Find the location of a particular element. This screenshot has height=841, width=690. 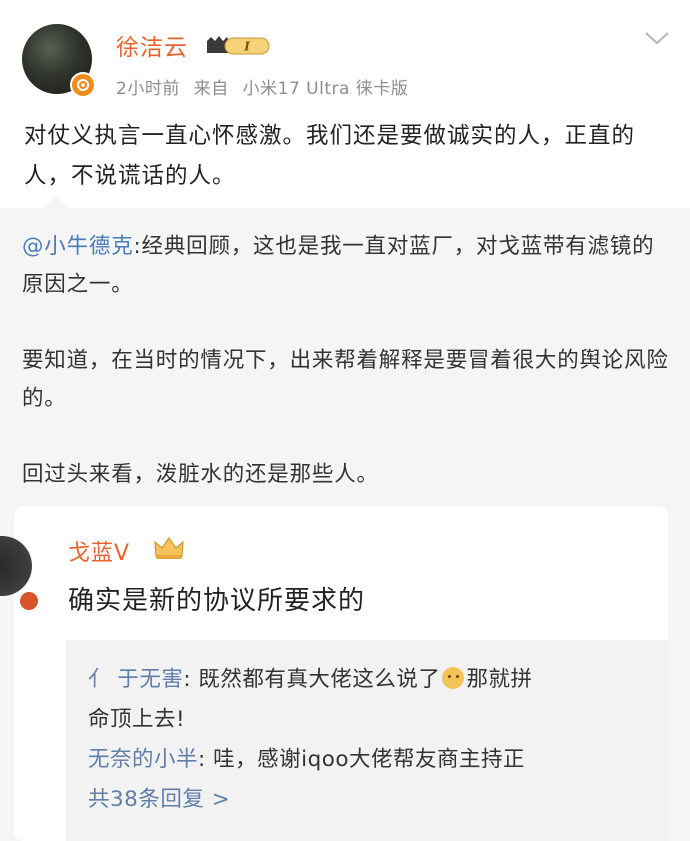

inner-verified-icon is located at coordinates (29, 601).